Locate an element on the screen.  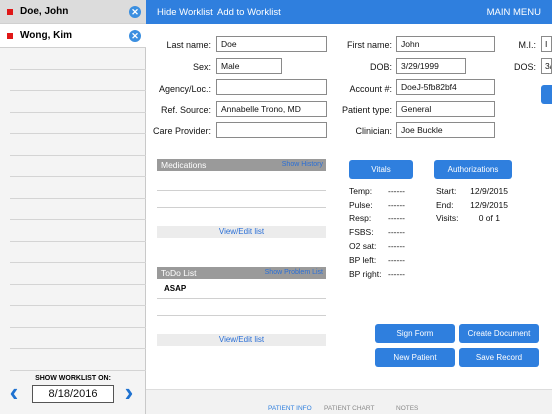
dob-label: DOB: is located at coordinates (380, 67).